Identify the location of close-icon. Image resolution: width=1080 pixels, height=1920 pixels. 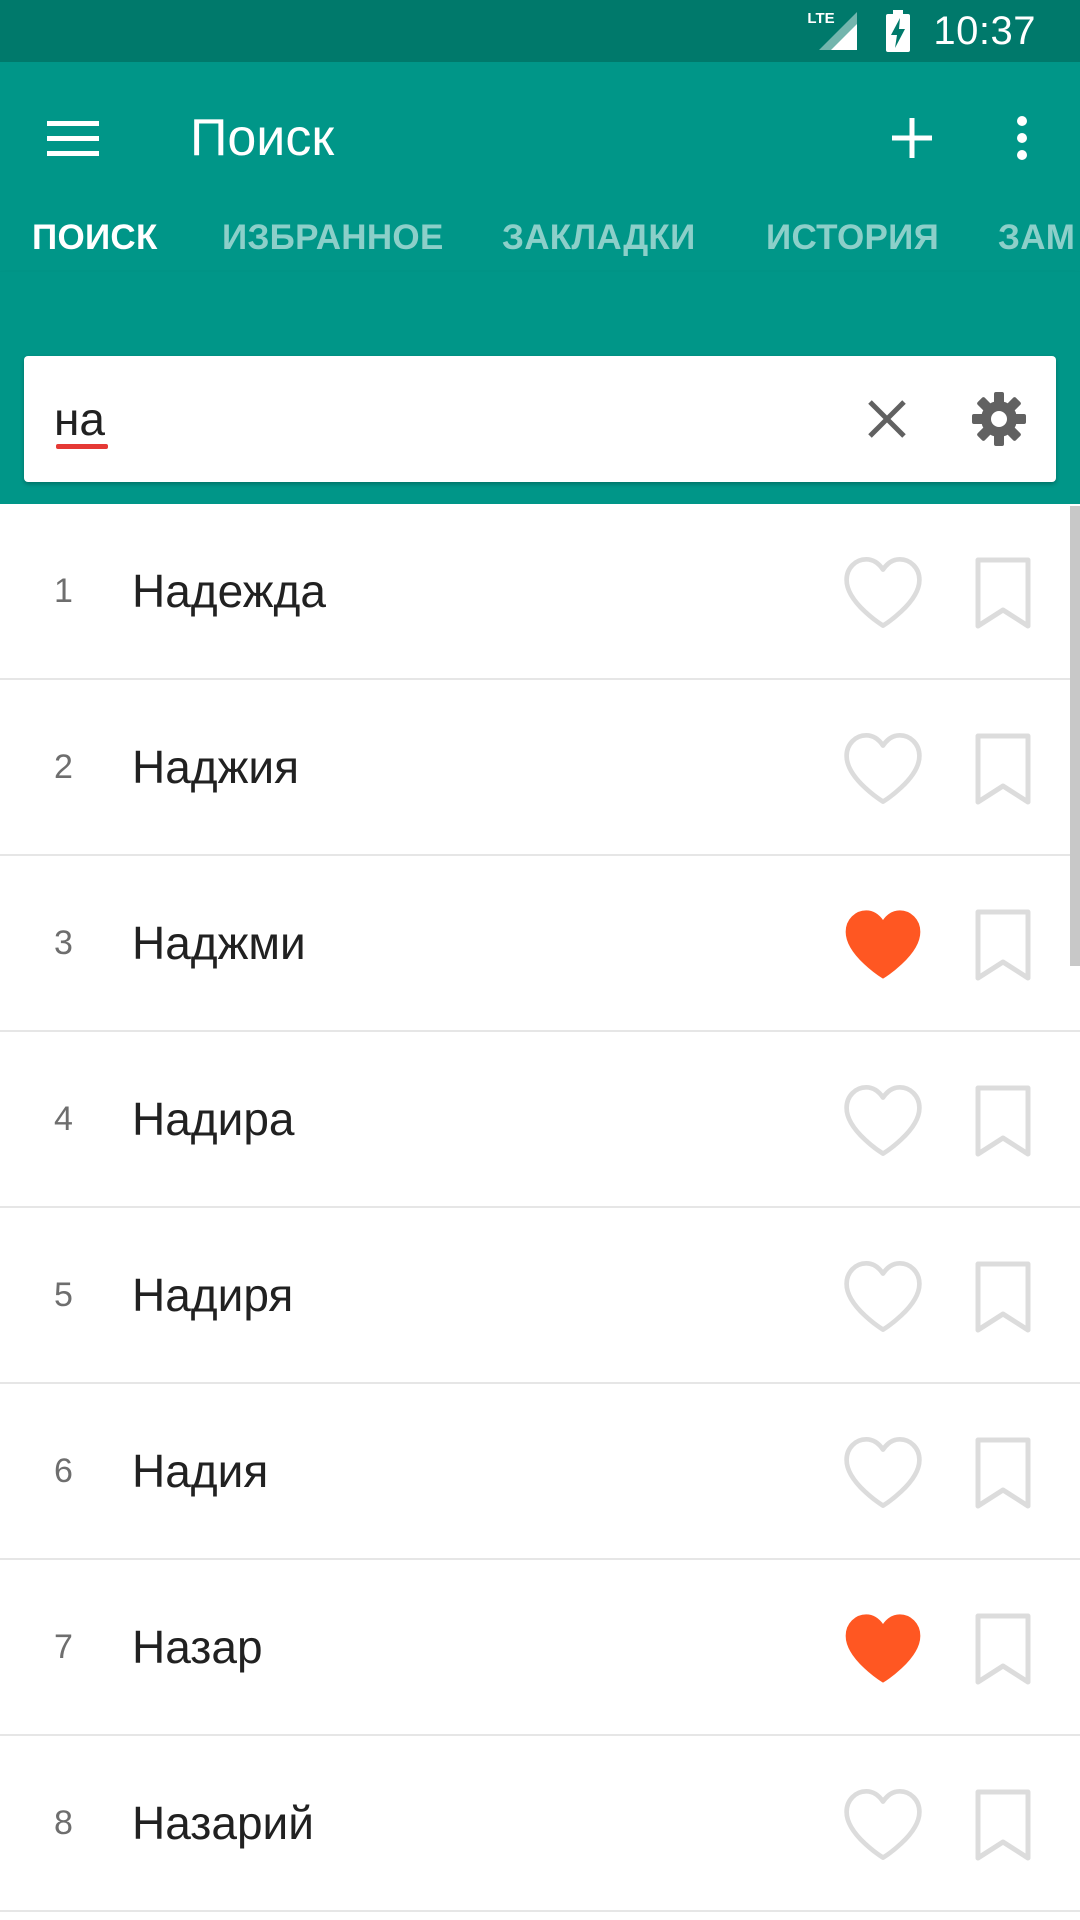
(887, 419).